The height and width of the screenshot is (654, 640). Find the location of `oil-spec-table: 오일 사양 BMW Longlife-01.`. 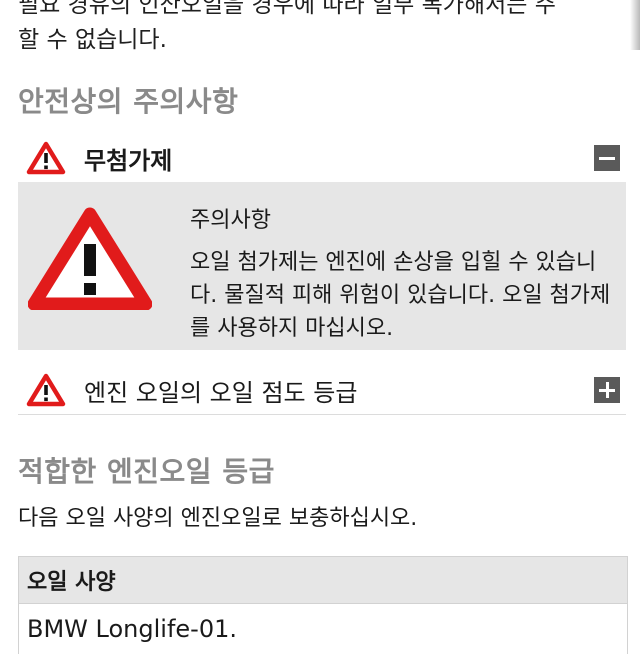

oil-spec-table: 오일 사양 BMW Longlife-01. is located at coordinates (323, 605).